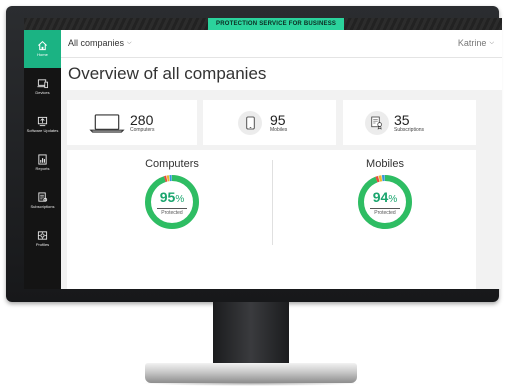  Describe the element at coordinates (167, 73) in the screenshot. I see `page-title: Overview of all companies` at that location.